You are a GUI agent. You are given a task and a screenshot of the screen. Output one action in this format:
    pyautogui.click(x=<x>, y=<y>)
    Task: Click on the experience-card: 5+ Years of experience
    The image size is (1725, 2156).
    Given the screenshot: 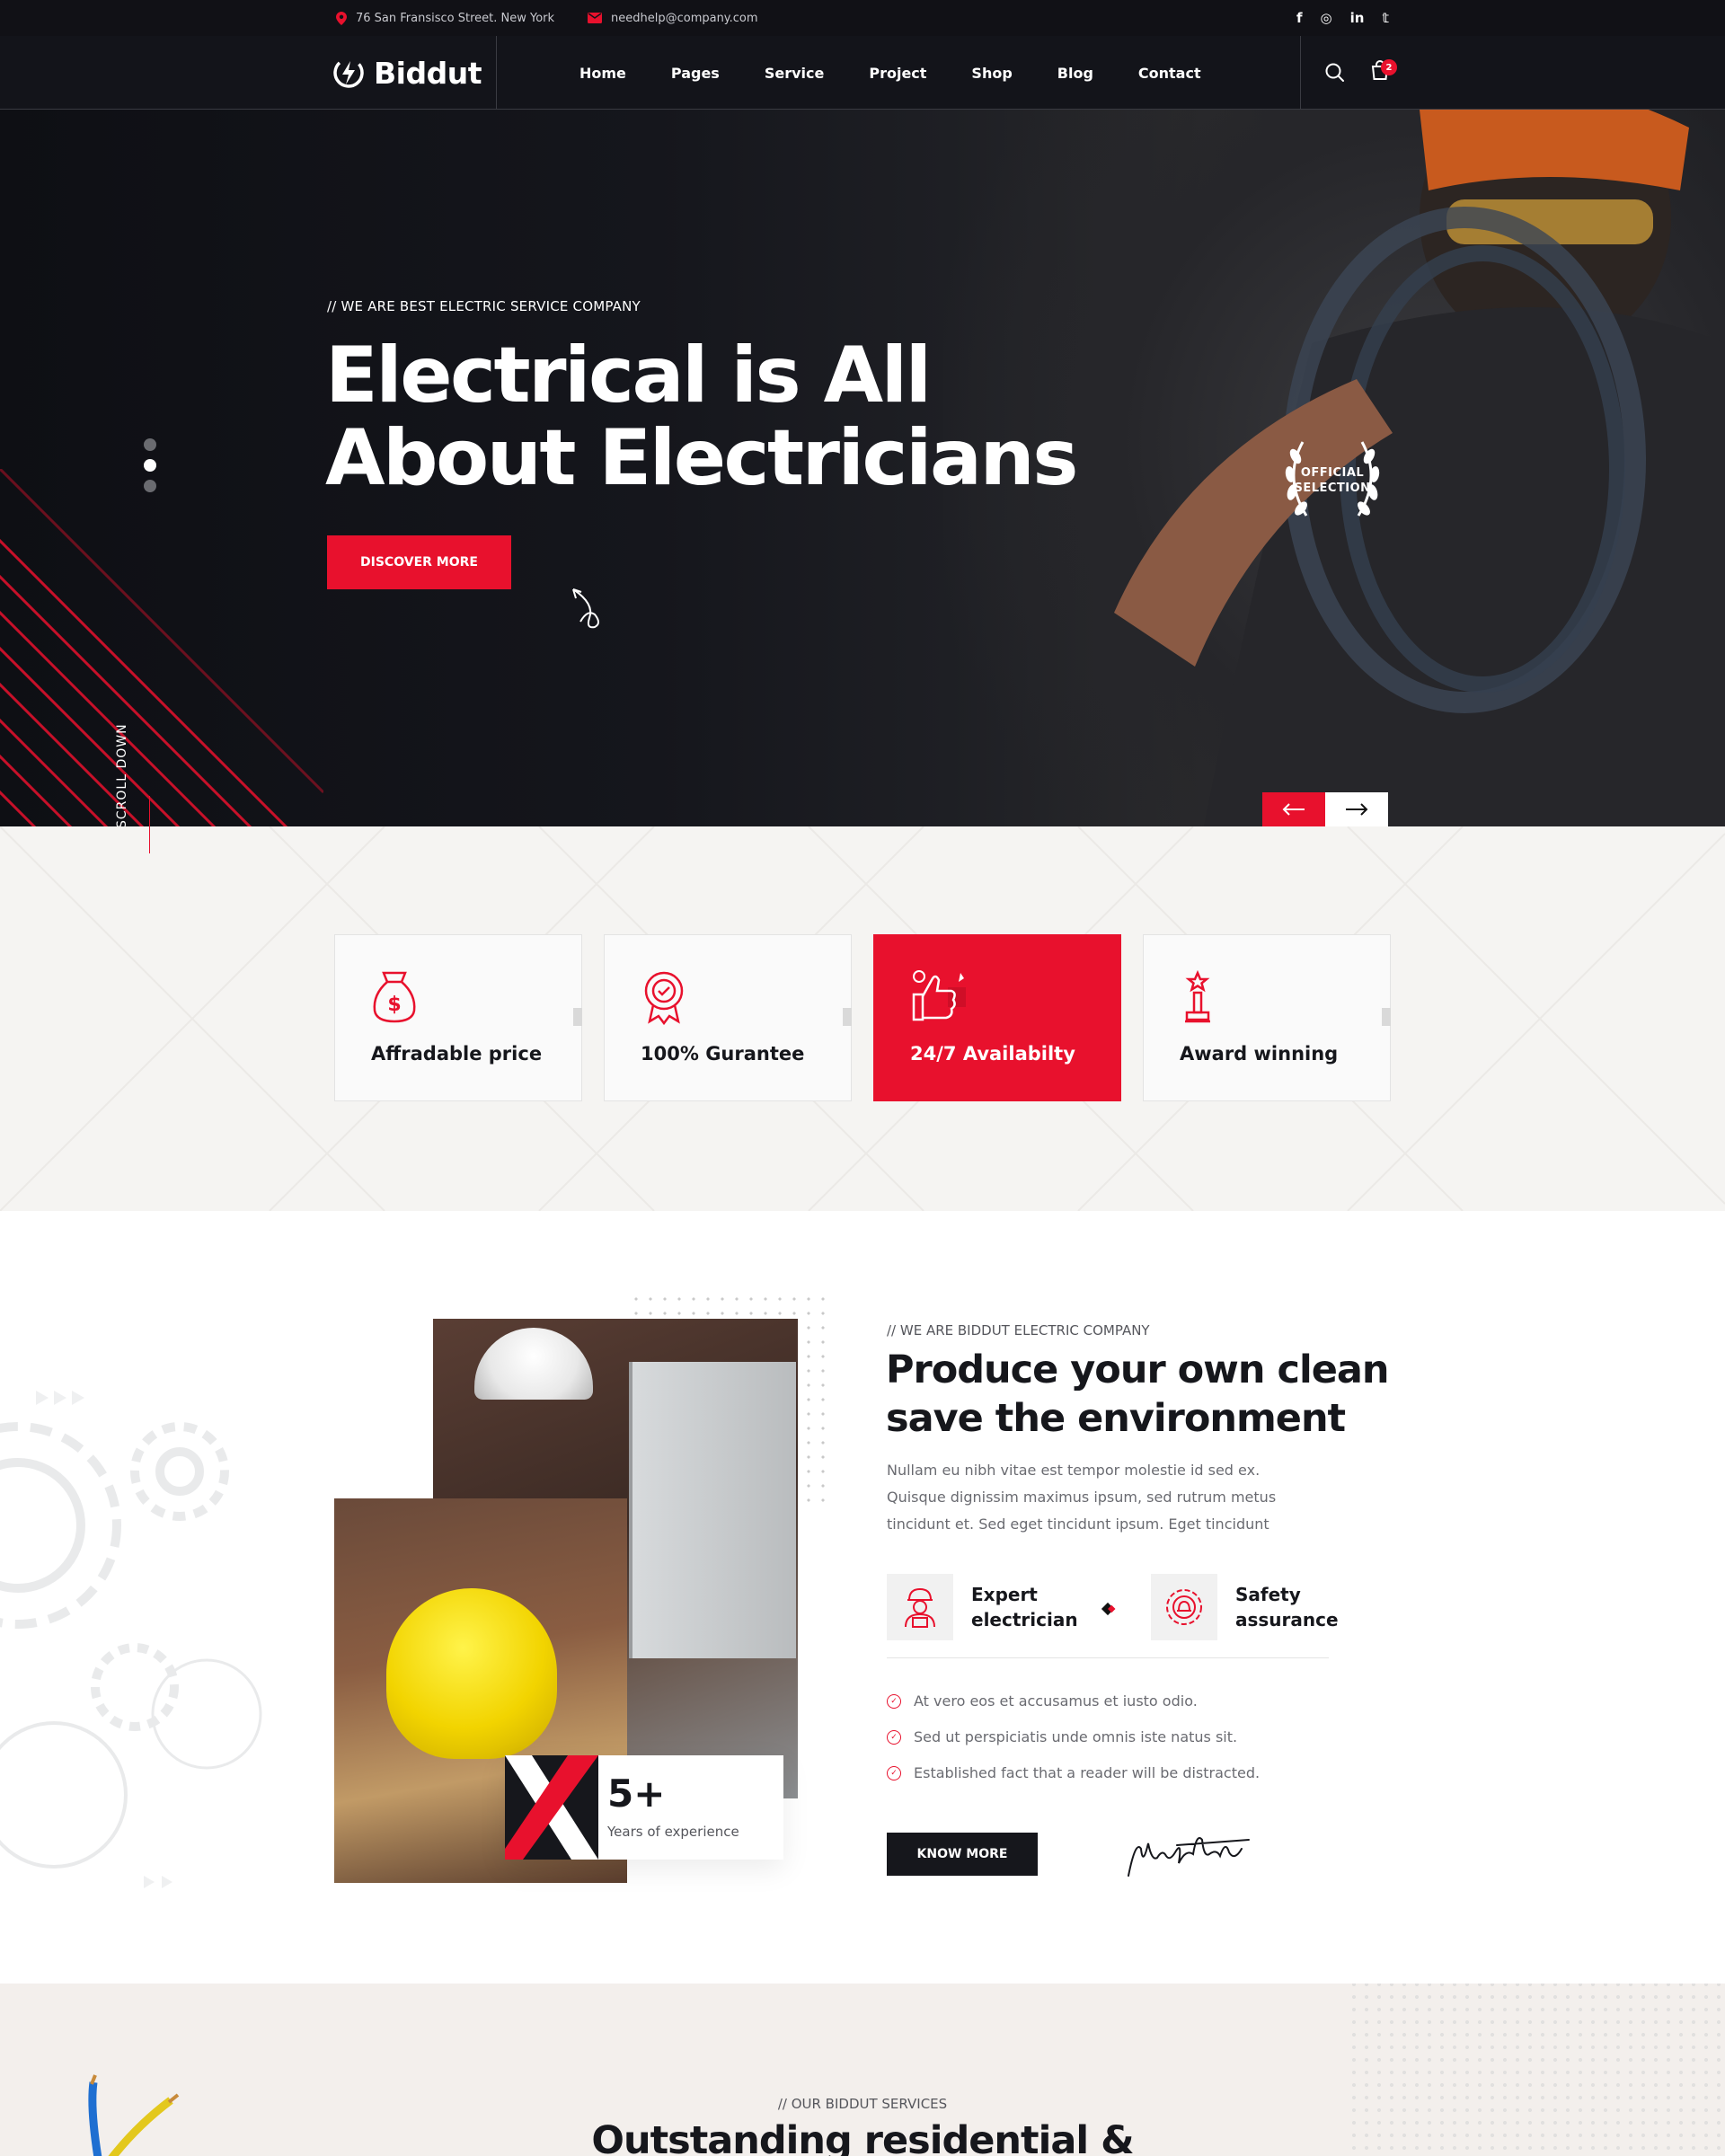 What is the action you would take?
    pyautogui.click(x=644, y=1807)
    